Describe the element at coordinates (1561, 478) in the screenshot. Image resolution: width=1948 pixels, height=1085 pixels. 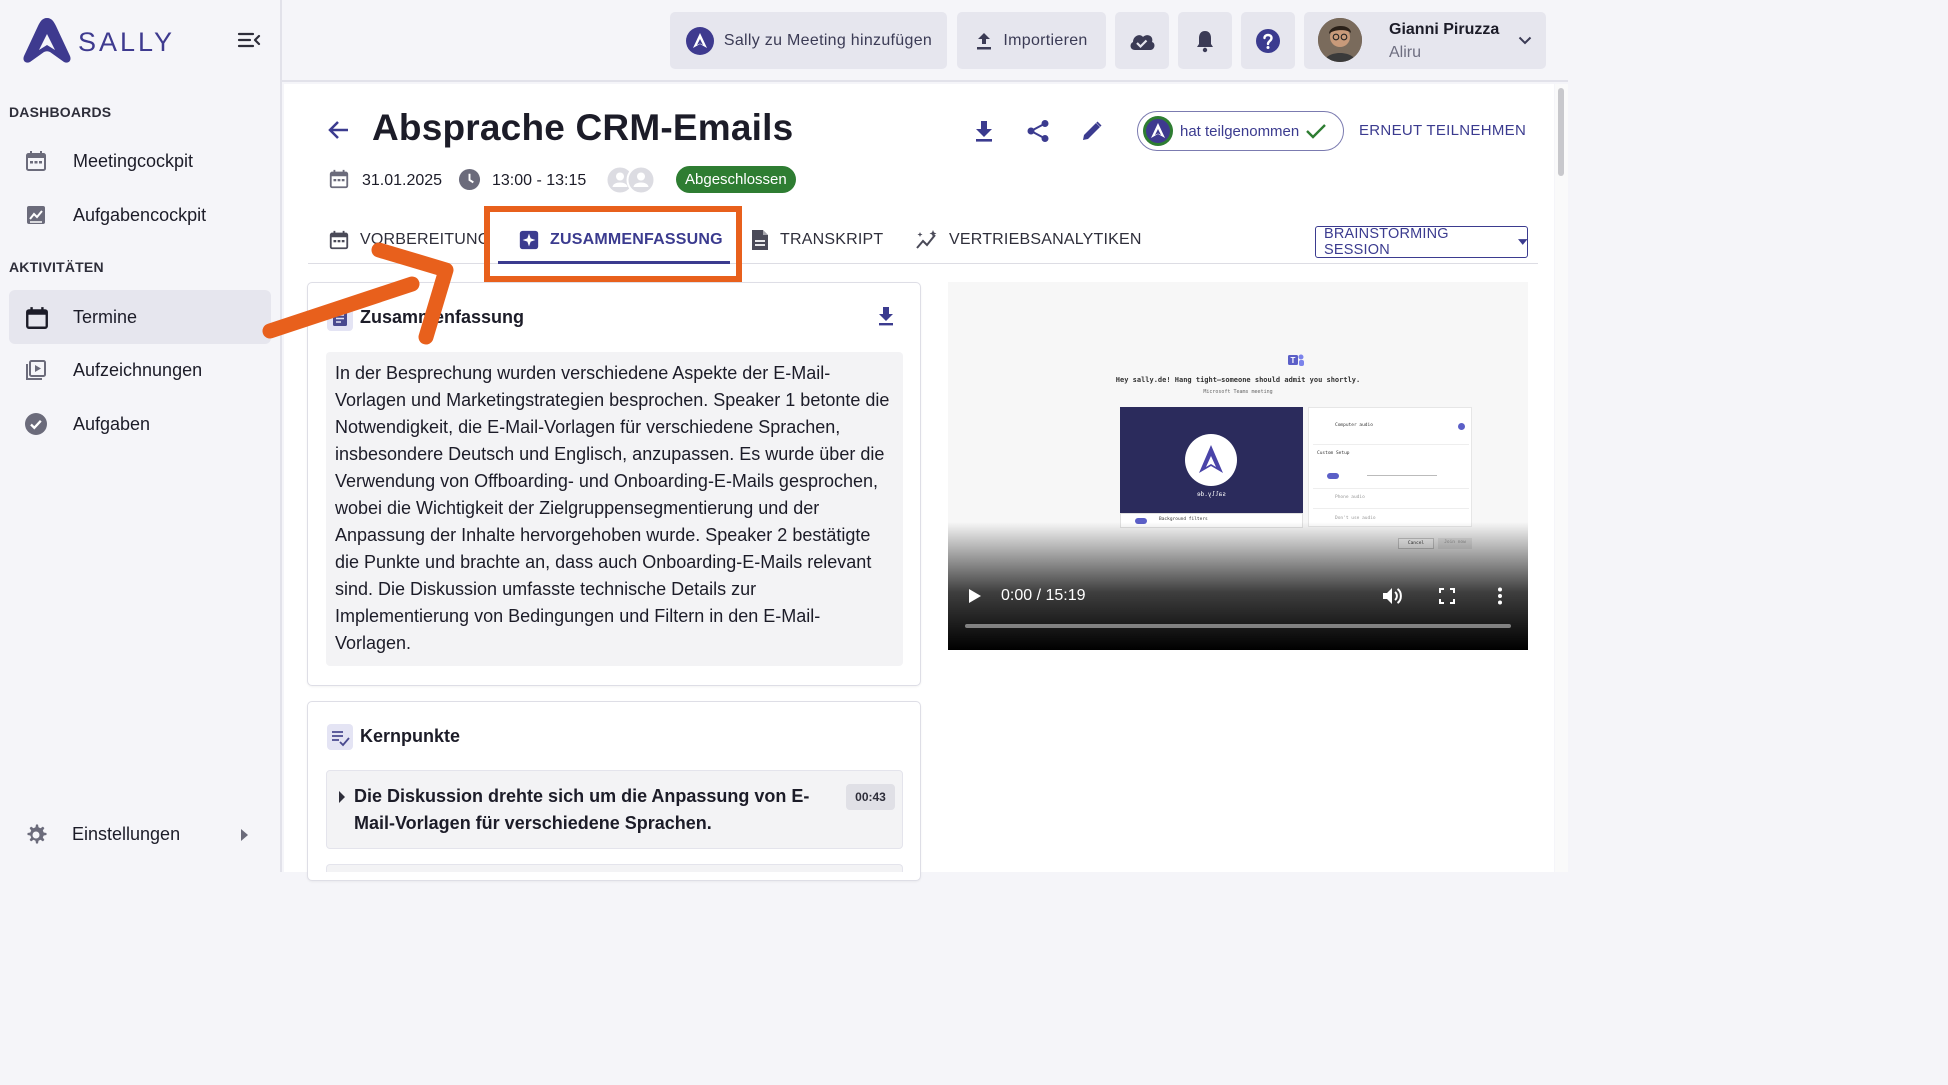
I see `scrollbar` at that location.